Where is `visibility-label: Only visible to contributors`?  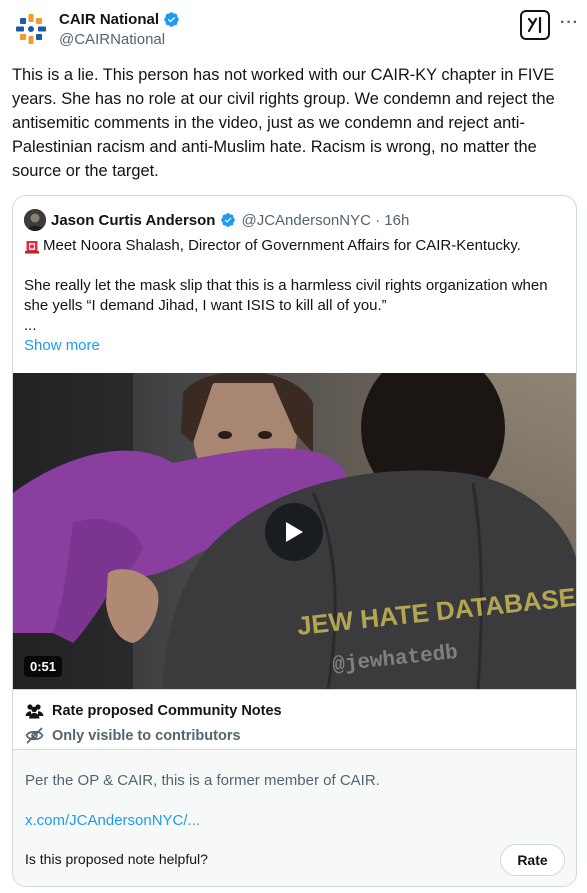
visibility-label: Only visible to contributors is located at coordinates (146, 735).